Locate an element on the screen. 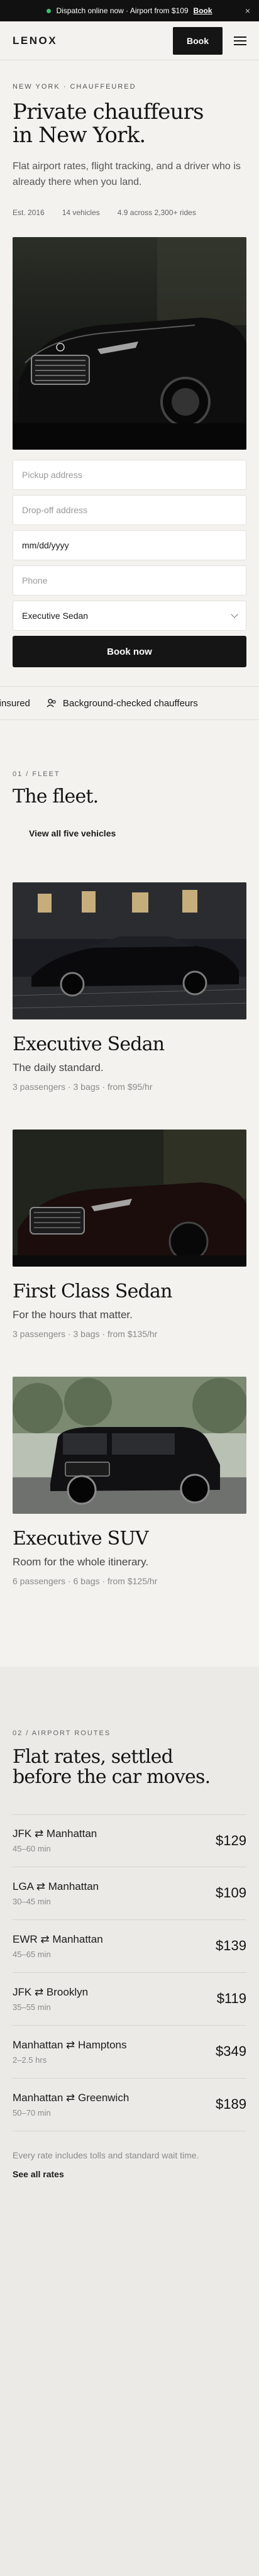 The height and width of the screenshot is (2576, 259). stat-vehicles: 14 vehicles is located at coordinates (81, 213).